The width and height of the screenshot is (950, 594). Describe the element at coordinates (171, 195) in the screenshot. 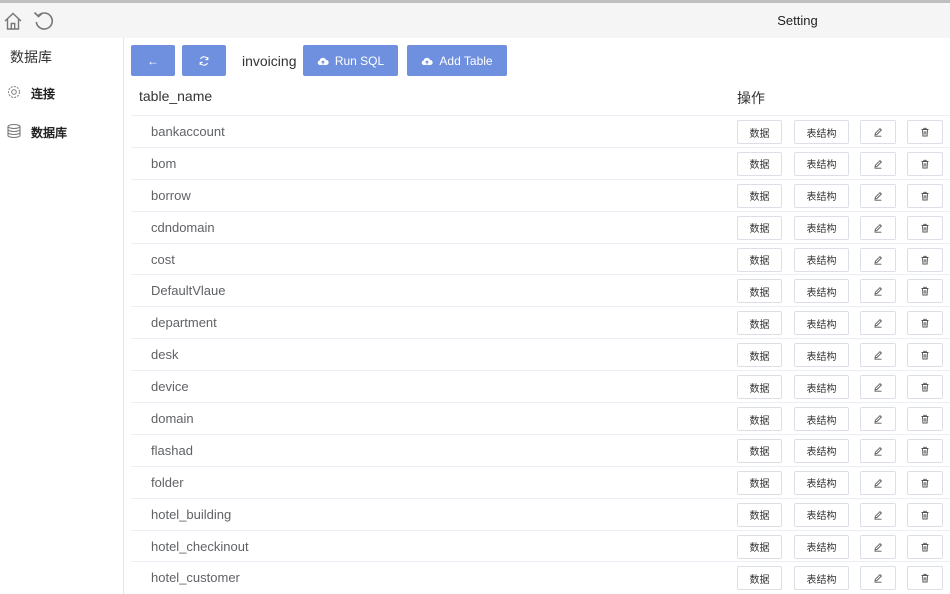

I see `table-name-cell: borrow` at that location.